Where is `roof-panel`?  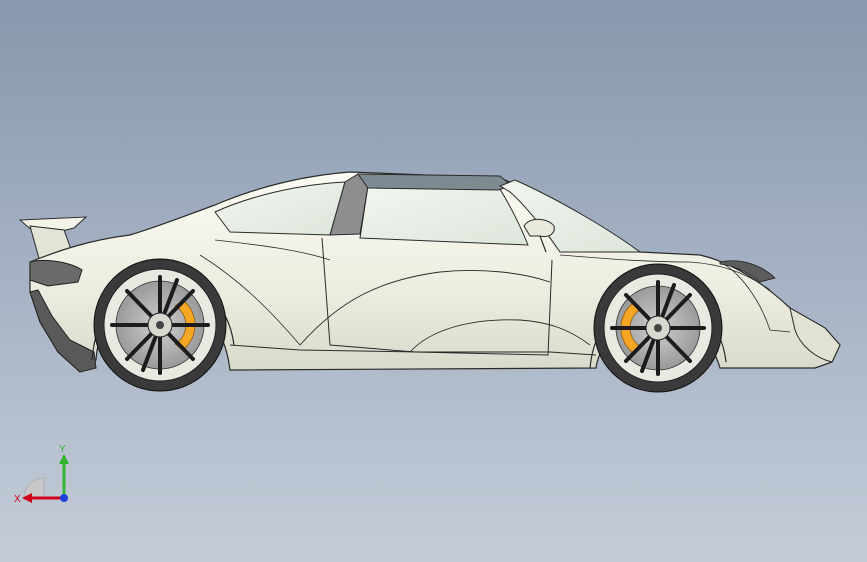 roof-panel is located at coordinates (435, 182).